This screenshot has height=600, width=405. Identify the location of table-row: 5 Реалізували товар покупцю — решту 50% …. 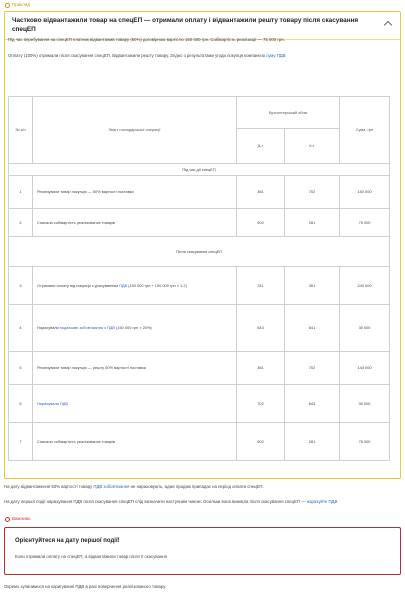
(199, 368).